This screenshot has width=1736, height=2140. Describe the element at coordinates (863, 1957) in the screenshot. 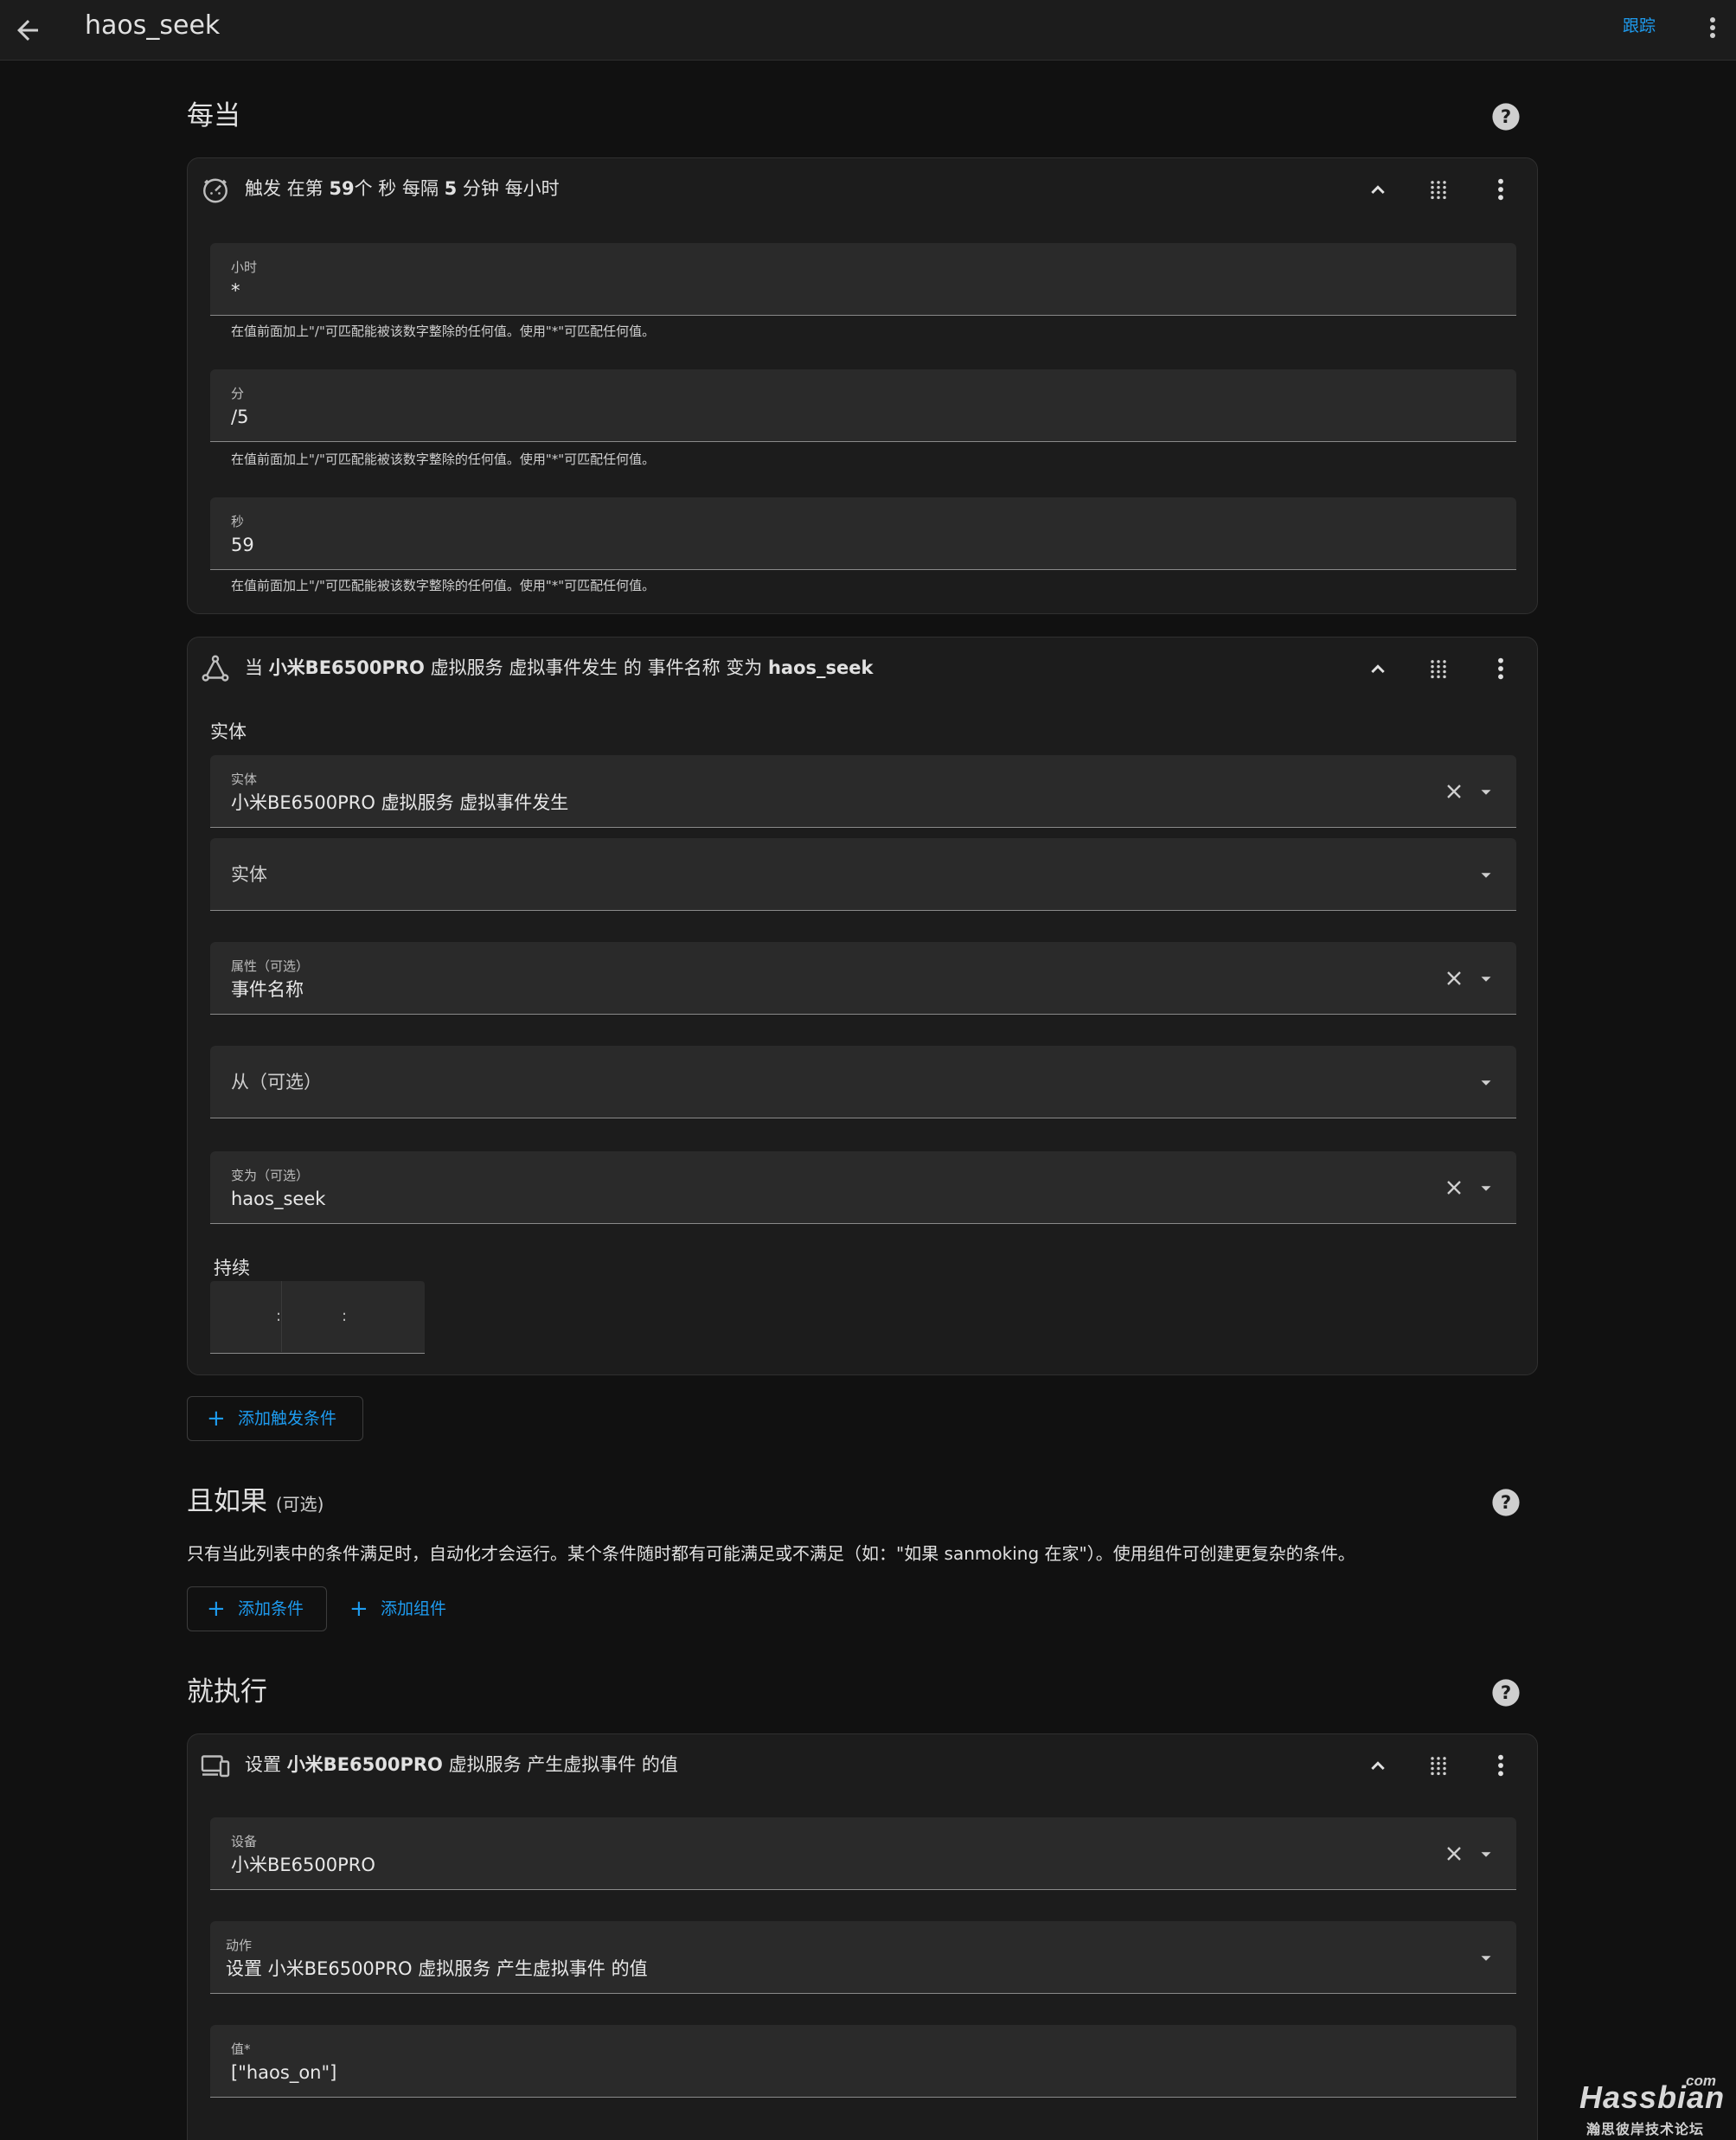

I see `action-picker: 动作 设置 小米BE6500PRO 虚拟服务 产生虚拟事件 的值` at that location.